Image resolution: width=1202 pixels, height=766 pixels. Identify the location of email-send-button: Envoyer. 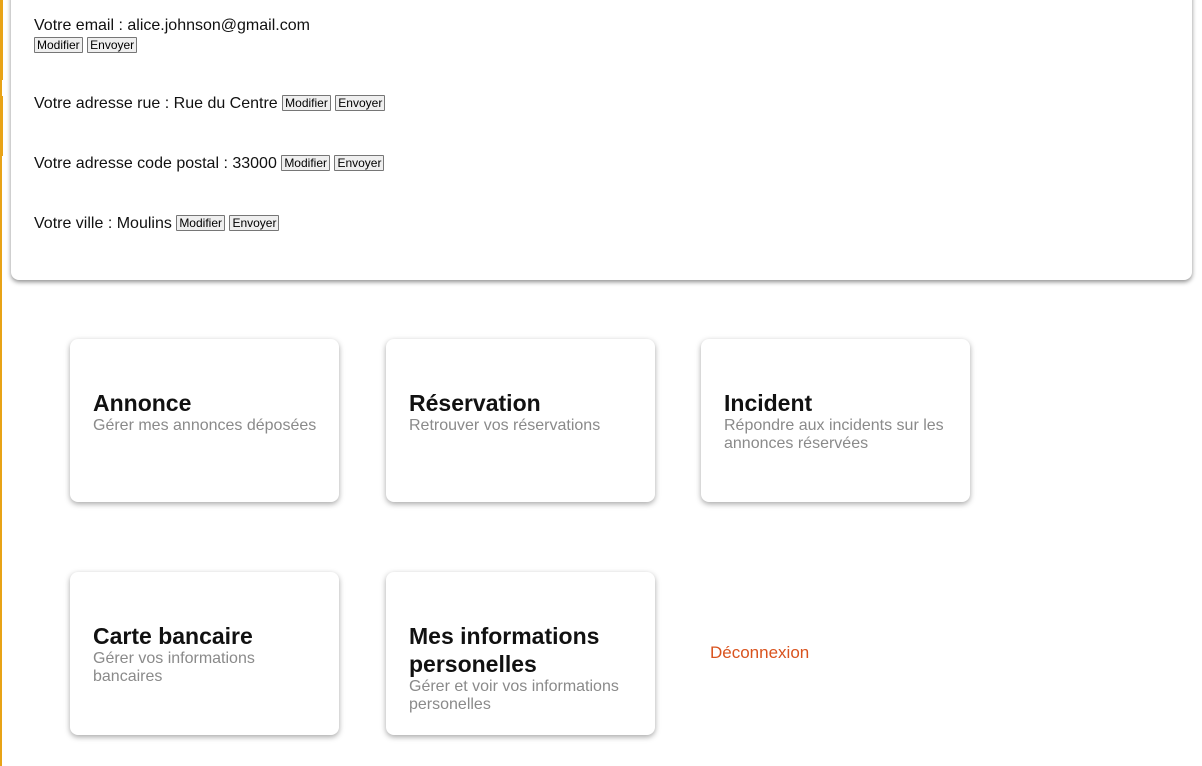
(112, 45).